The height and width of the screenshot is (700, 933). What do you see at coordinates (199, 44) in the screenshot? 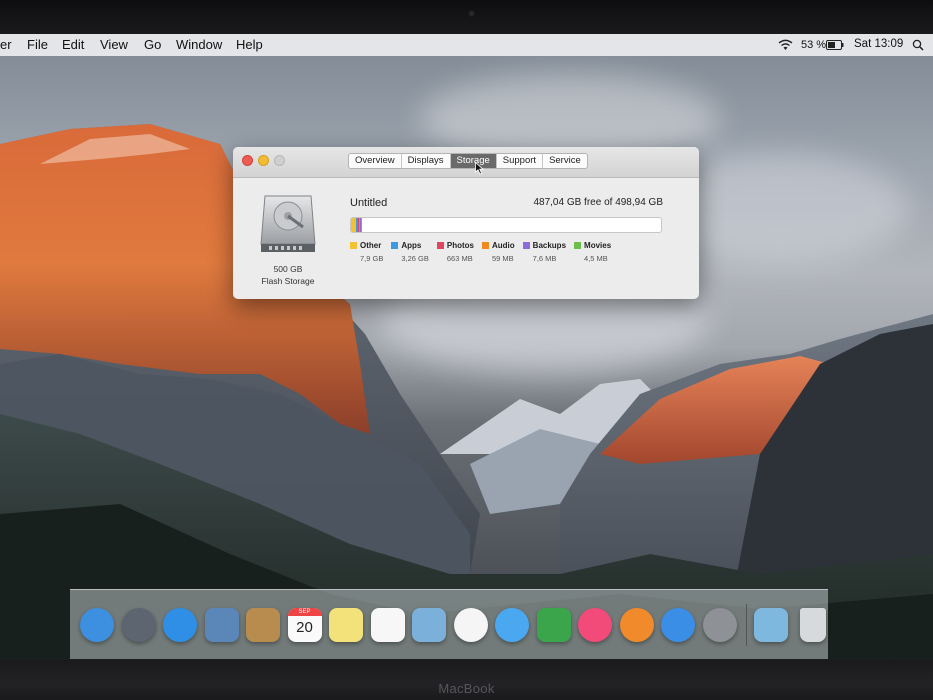
I see `menu-window: Window` at bounding box center [199, 44].